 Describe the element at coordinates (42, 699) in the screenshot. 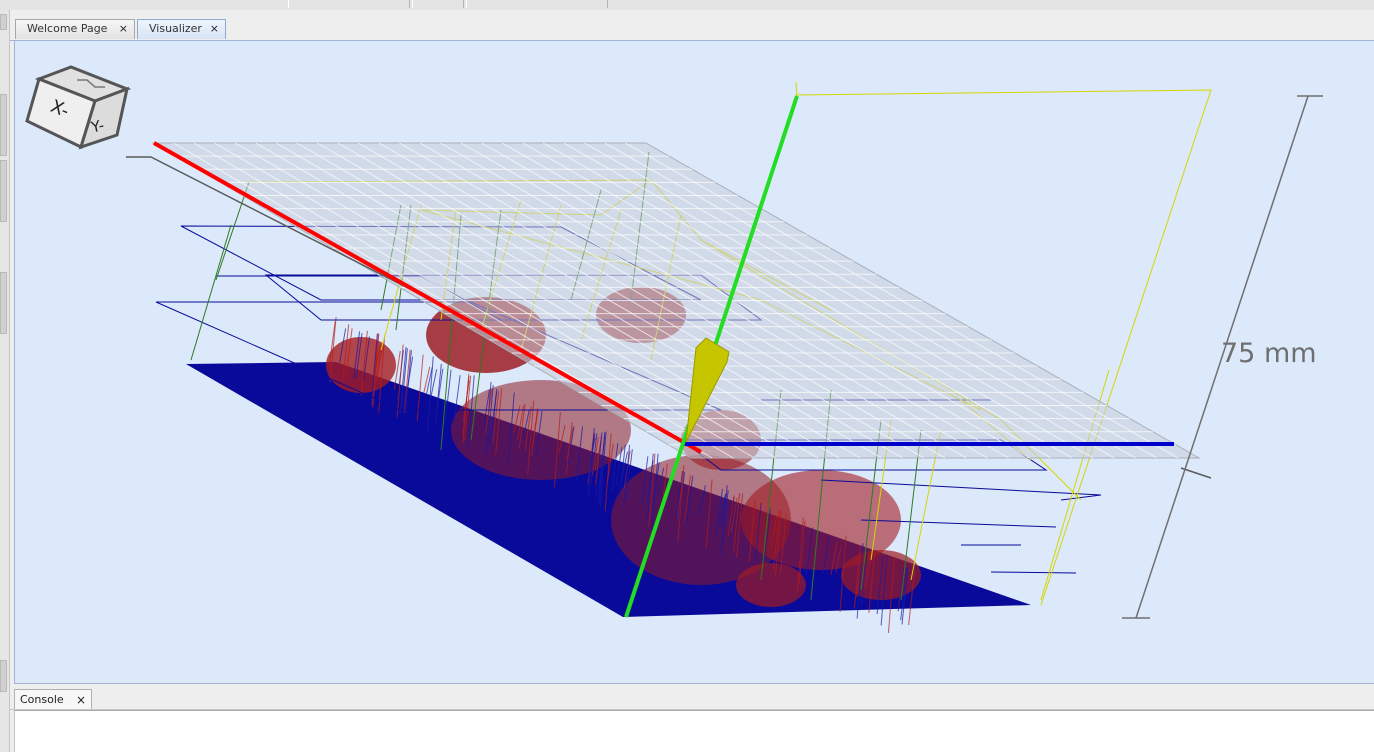

I see `tab-label: Console` at that location.